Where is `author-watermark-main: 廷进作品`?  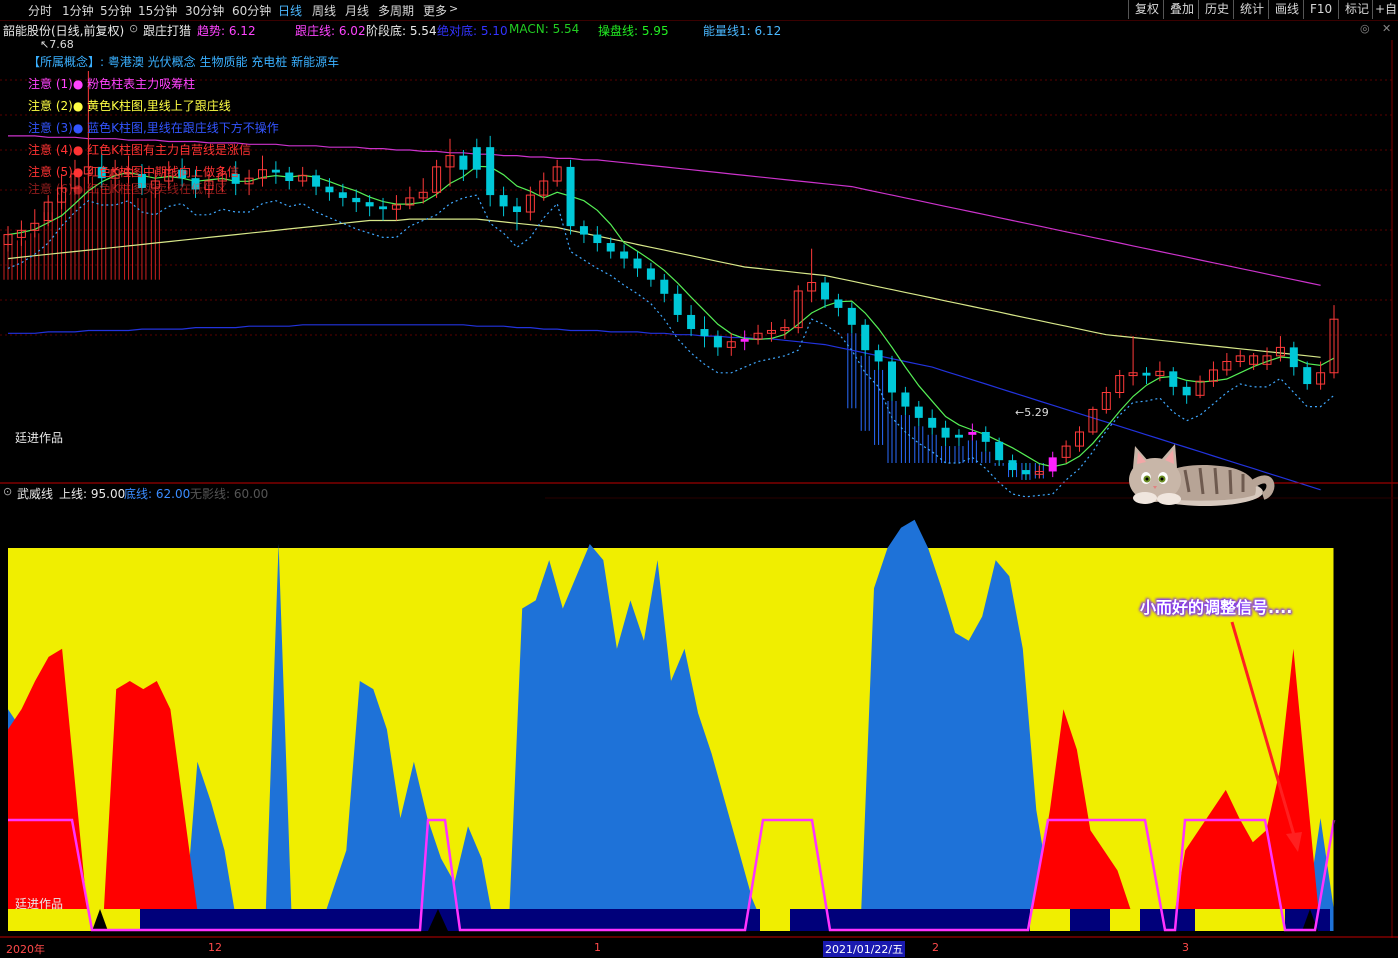
author-watermark-main: 廷进作品 is located at coordinates (39, 438).